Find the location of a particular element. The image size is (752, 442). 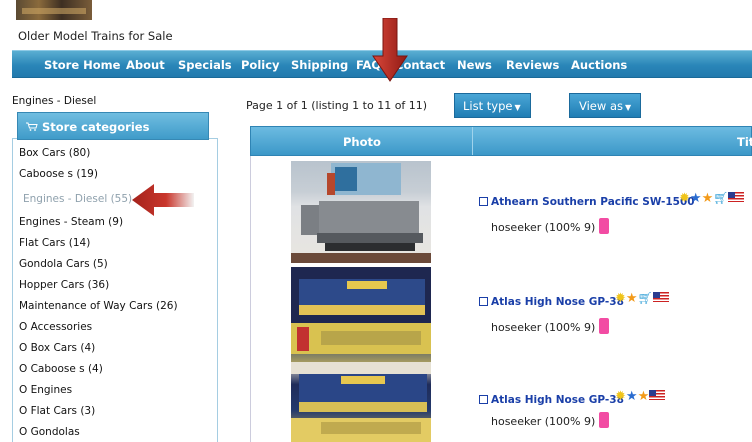

down-arrow-annotation is located at coordinates (390, 50).